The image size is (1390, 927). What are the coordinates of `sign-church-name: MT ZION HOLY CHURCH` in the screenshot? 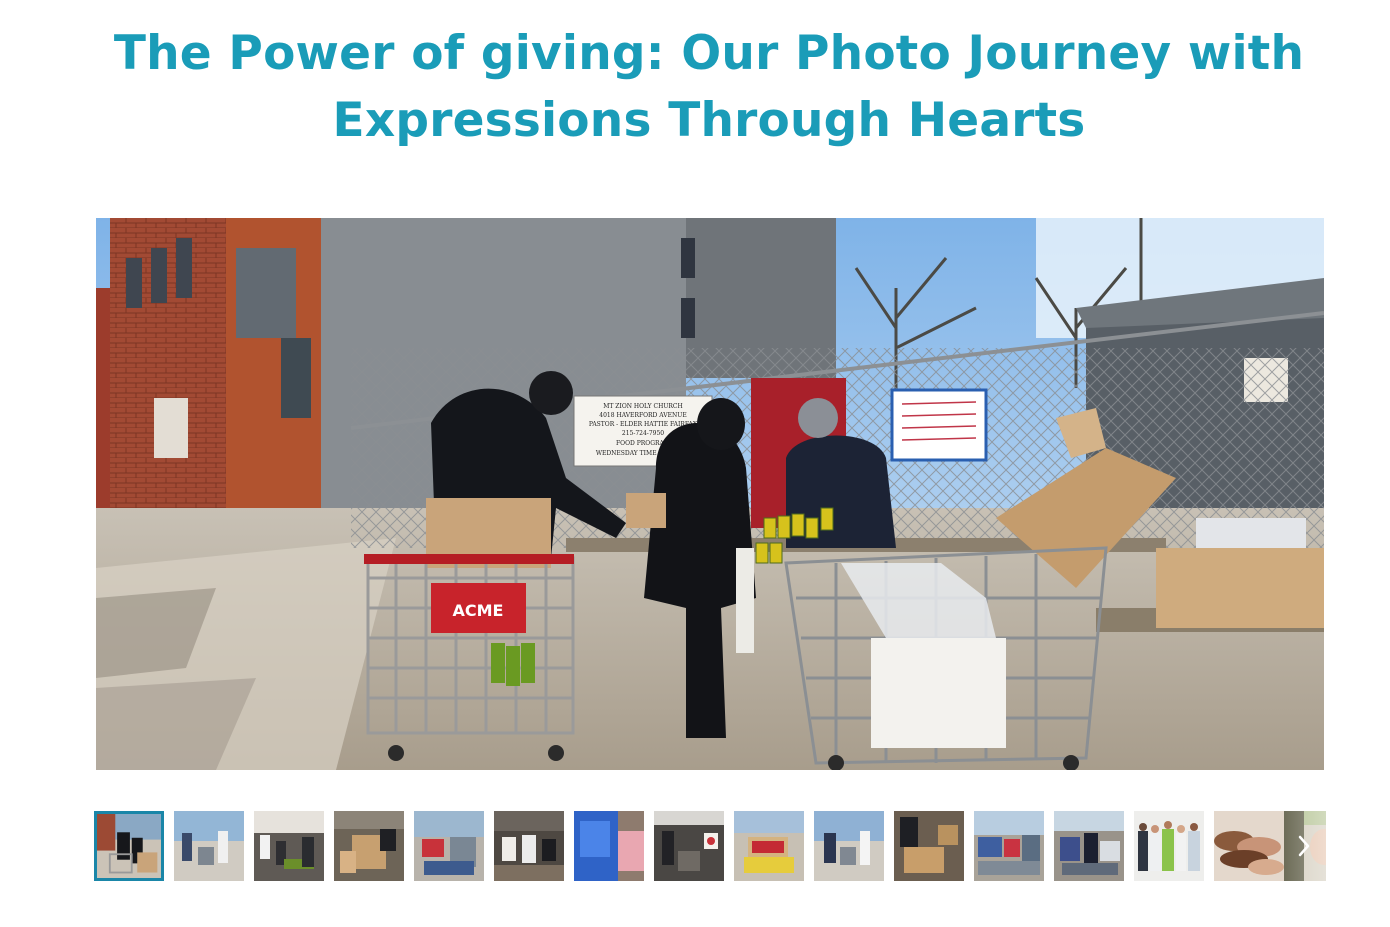 It's located at (643, 406).